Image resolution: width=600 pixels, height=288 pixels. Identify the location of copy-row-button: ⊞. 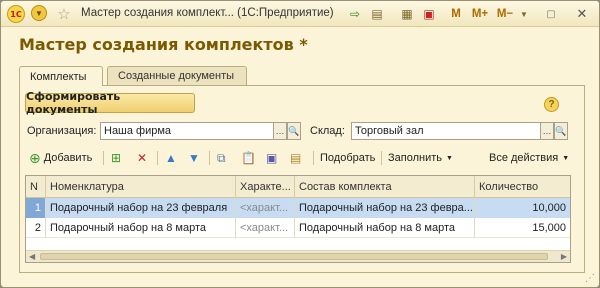
(116, 158).